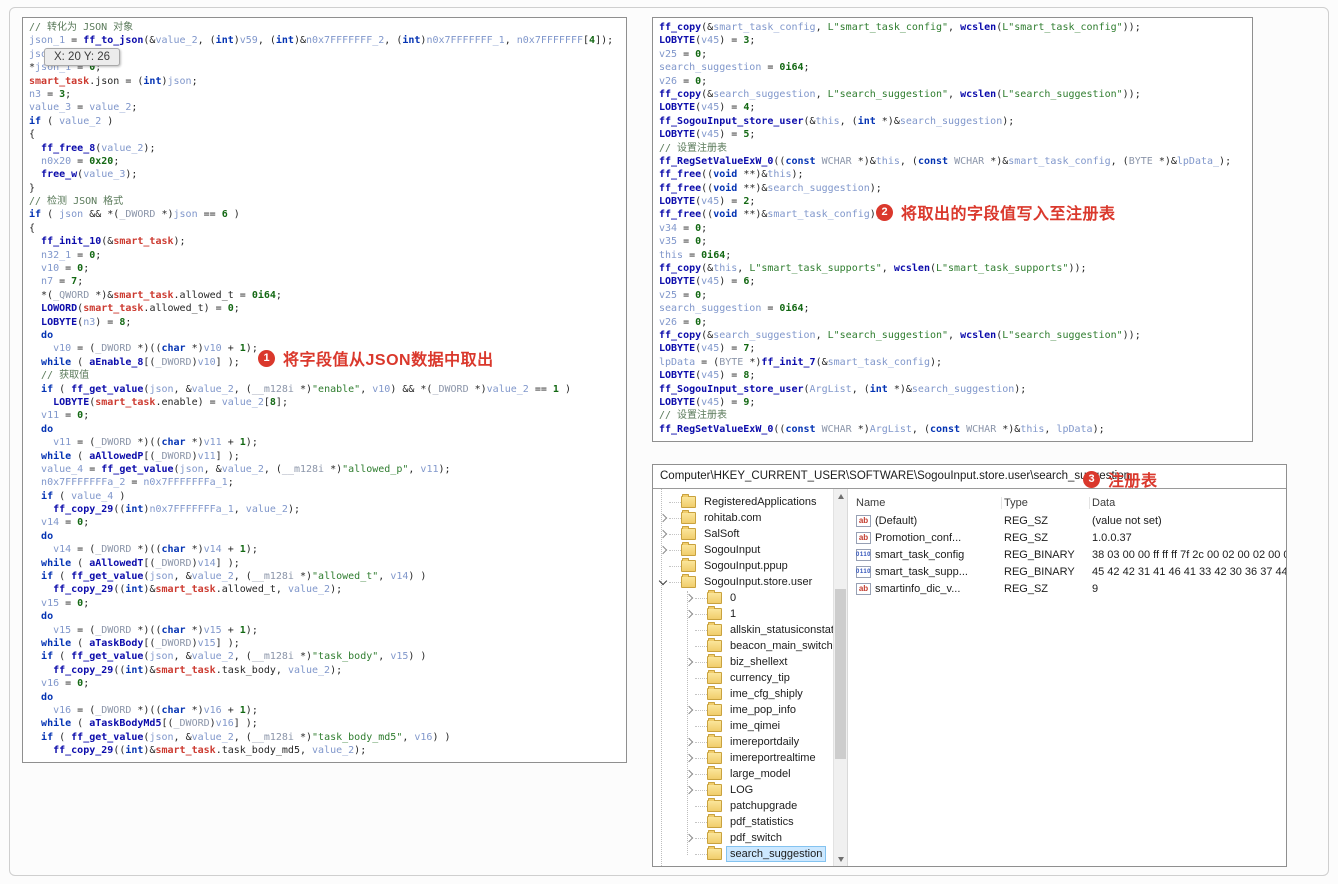 The width and height of the screenshot is (1338, 884). Describe the element at coordinates (762, 822) in the screenshot. I see `tree-item-label: pdf_statistics` at that location.